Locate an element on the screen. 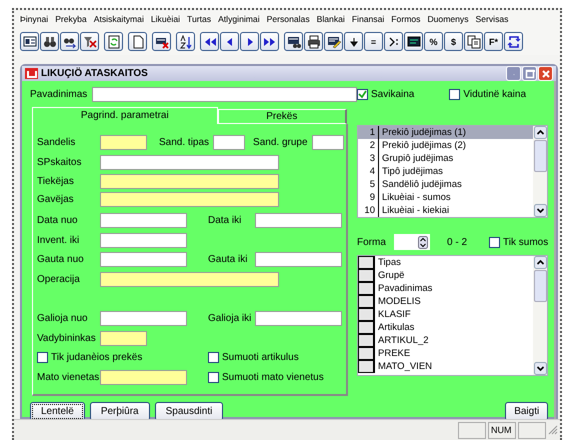 The image size is (570, 440). checkbox: Tik judanèios prekës is located at coordinates (89, 358).